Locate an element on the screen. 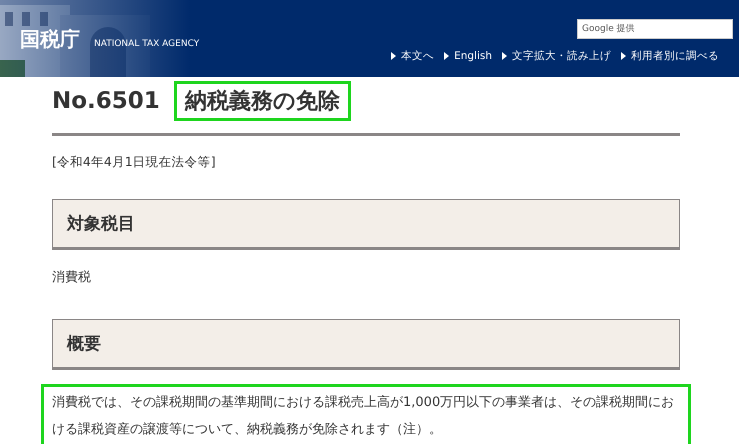  nav-link: English is located at coordinates (468, 56).